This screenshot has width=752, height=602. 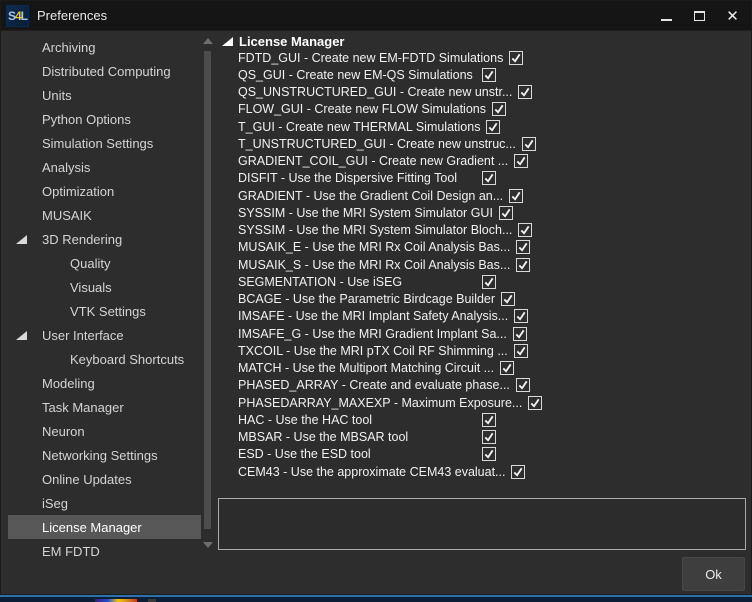 I want to click on badge-letter-l: L, so click(x=24, y=16).